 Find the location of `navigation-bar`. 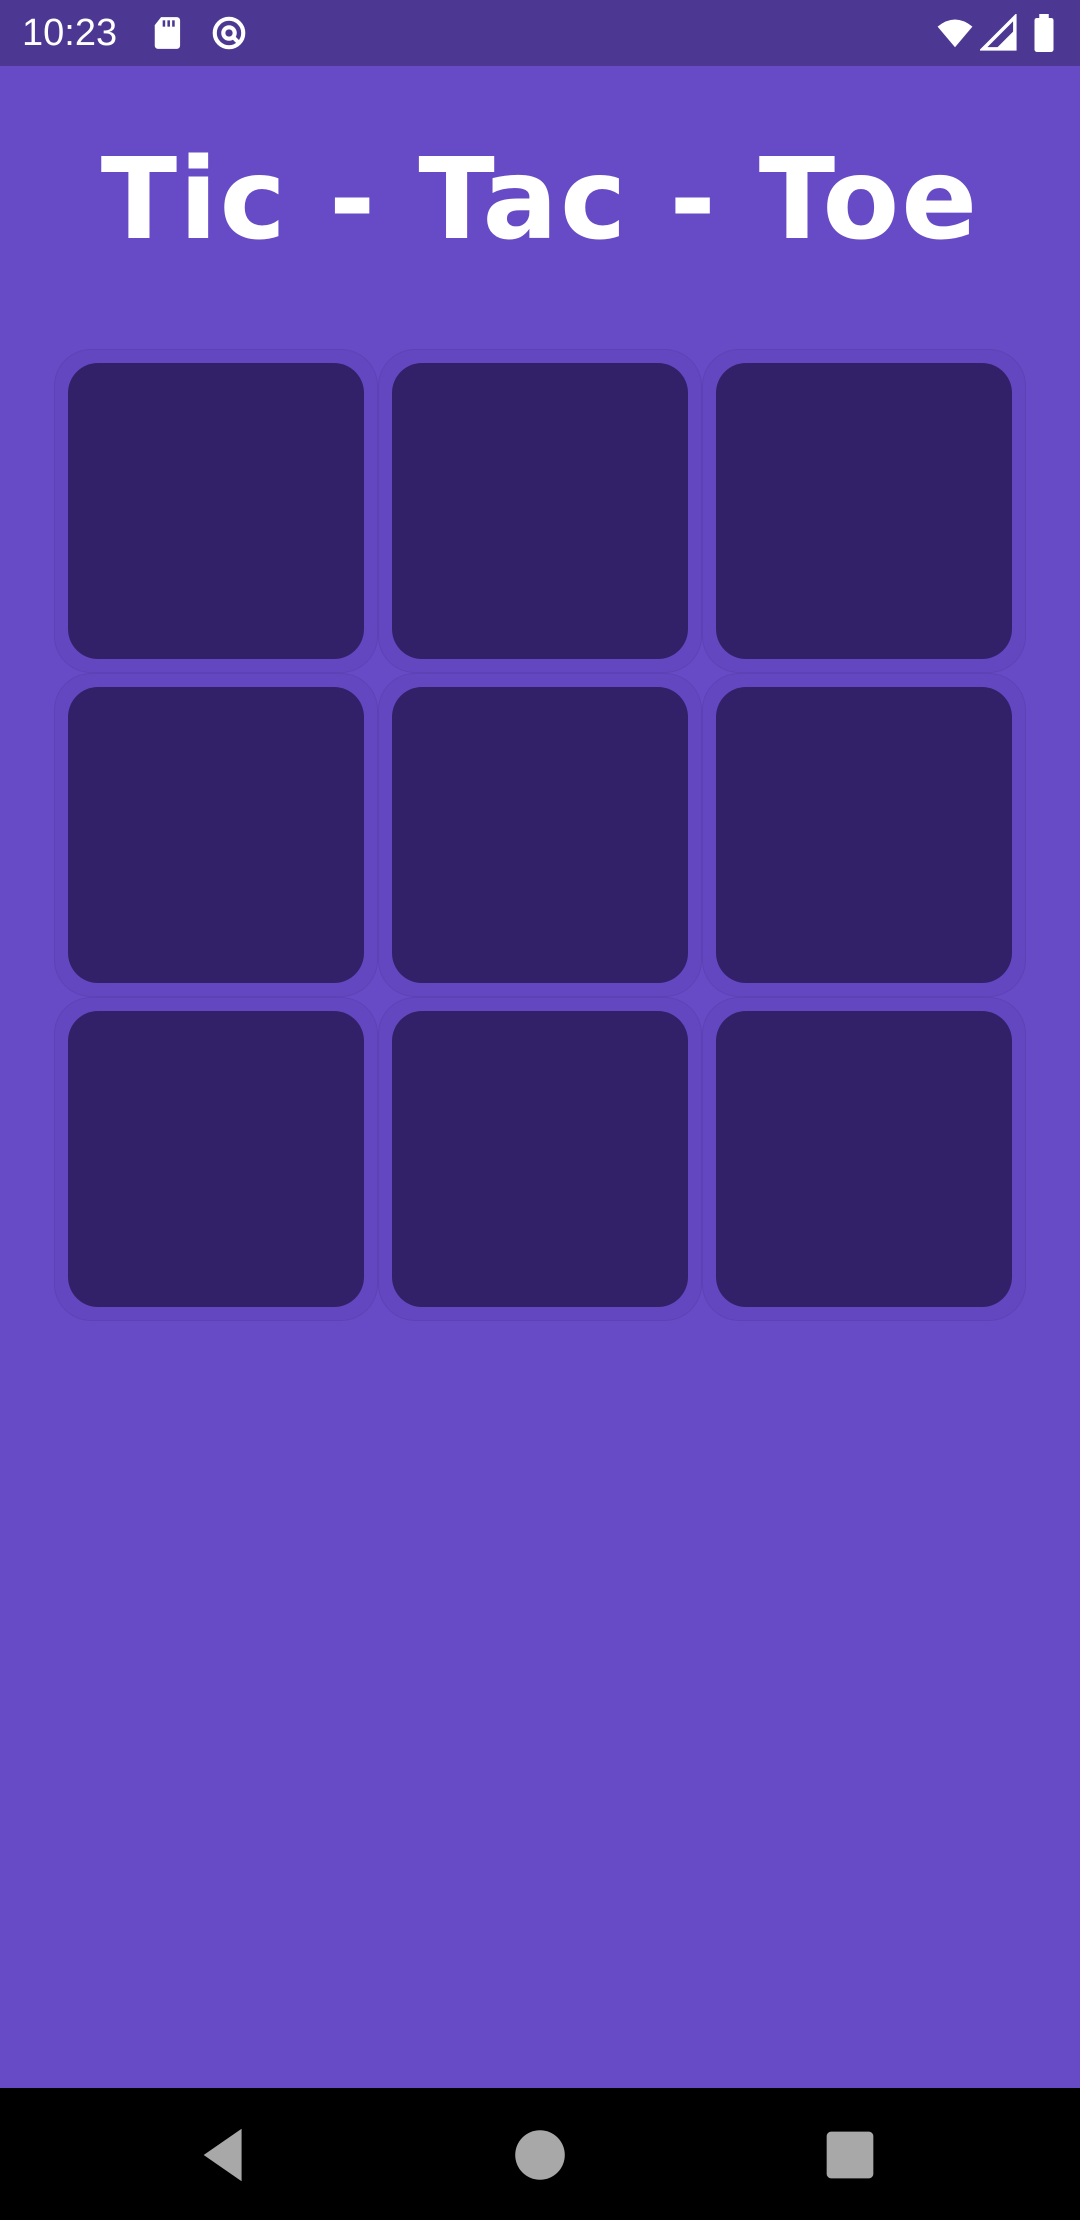

navigation-bar is located at coordinates (540, 2154).